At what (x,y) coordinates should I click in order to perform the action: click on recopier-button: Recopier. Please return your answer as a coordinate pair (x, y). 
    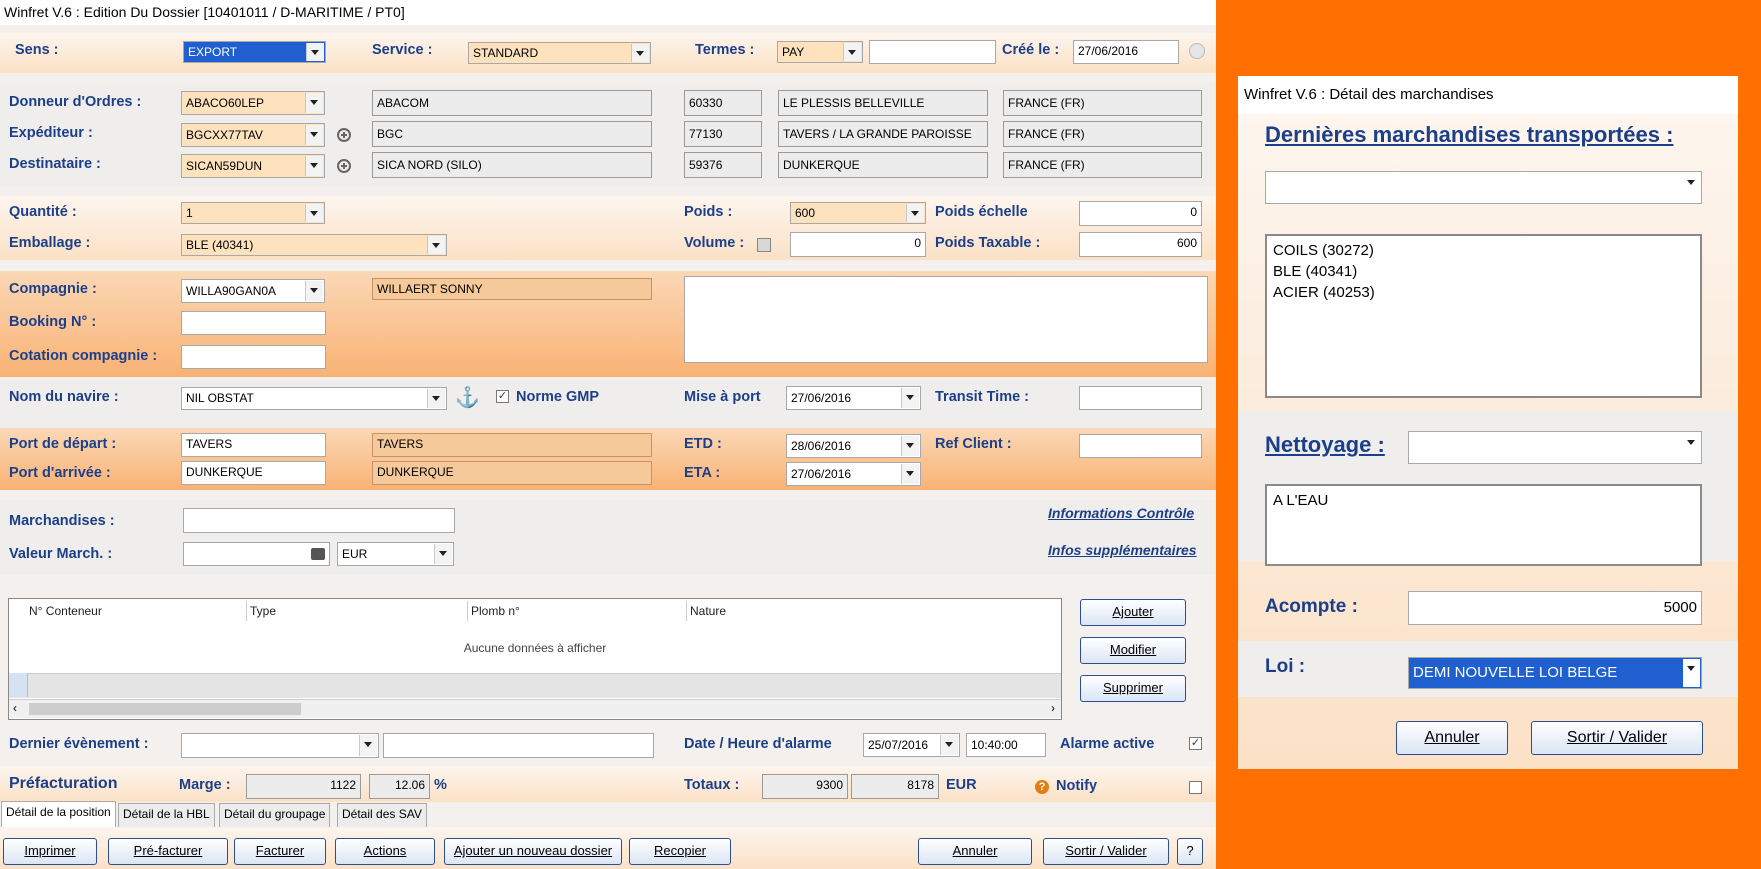
    Looking at the image, I should click on (680, 851).